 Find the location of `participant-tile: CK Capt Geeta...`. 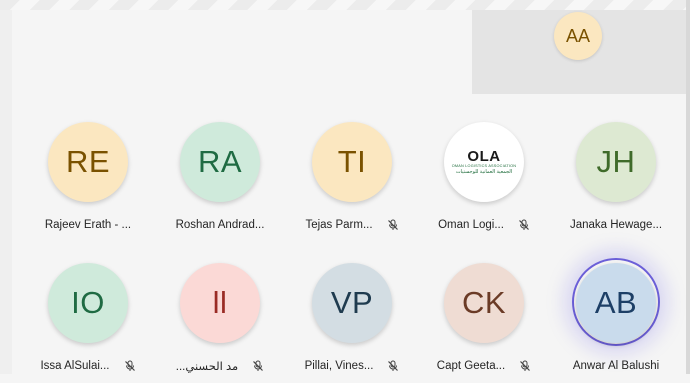

participant-tile: CK Capt Geeta... is located at coordinates (484, 323).